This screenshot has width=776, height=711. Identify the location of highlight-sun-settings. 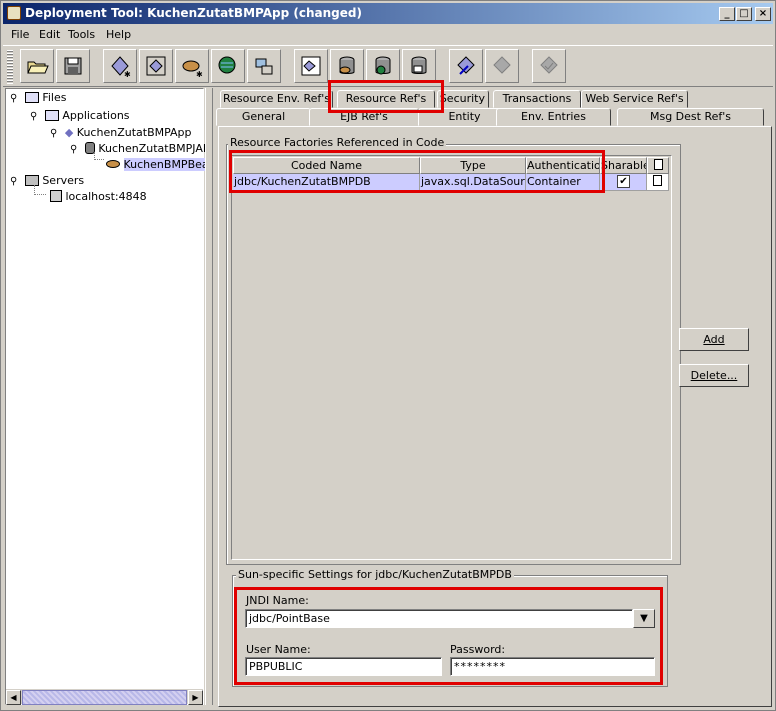
(448, 636).